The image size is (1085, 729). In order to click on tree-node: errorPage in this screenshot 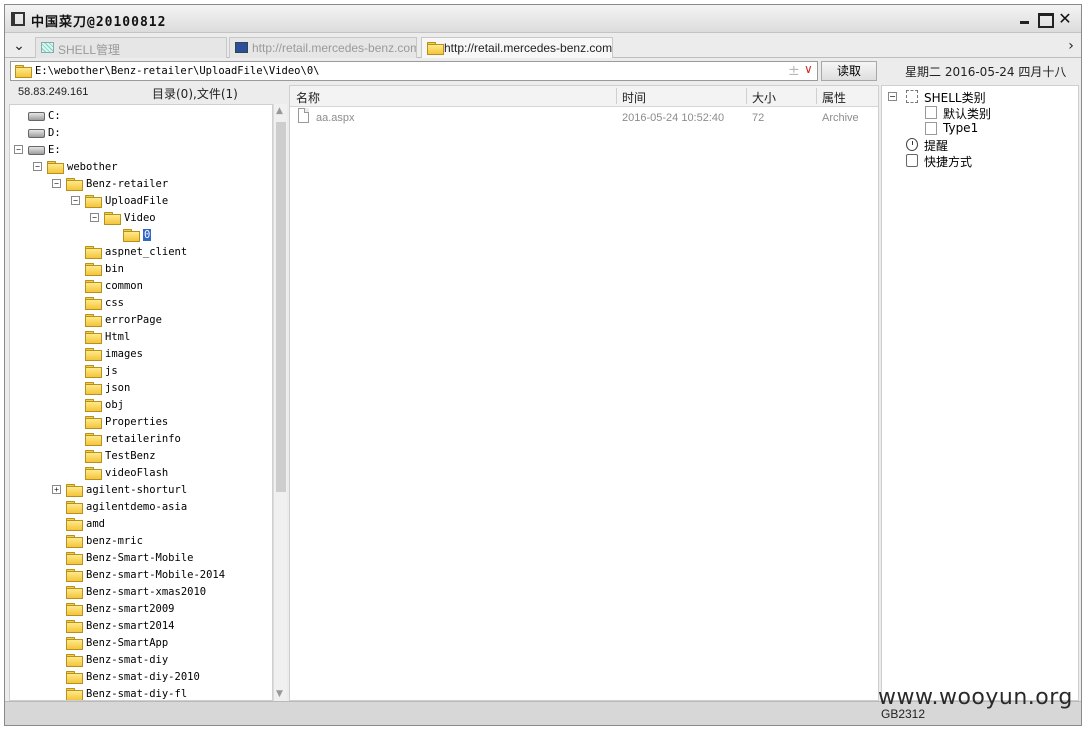, I will do `click(141, 320)`.